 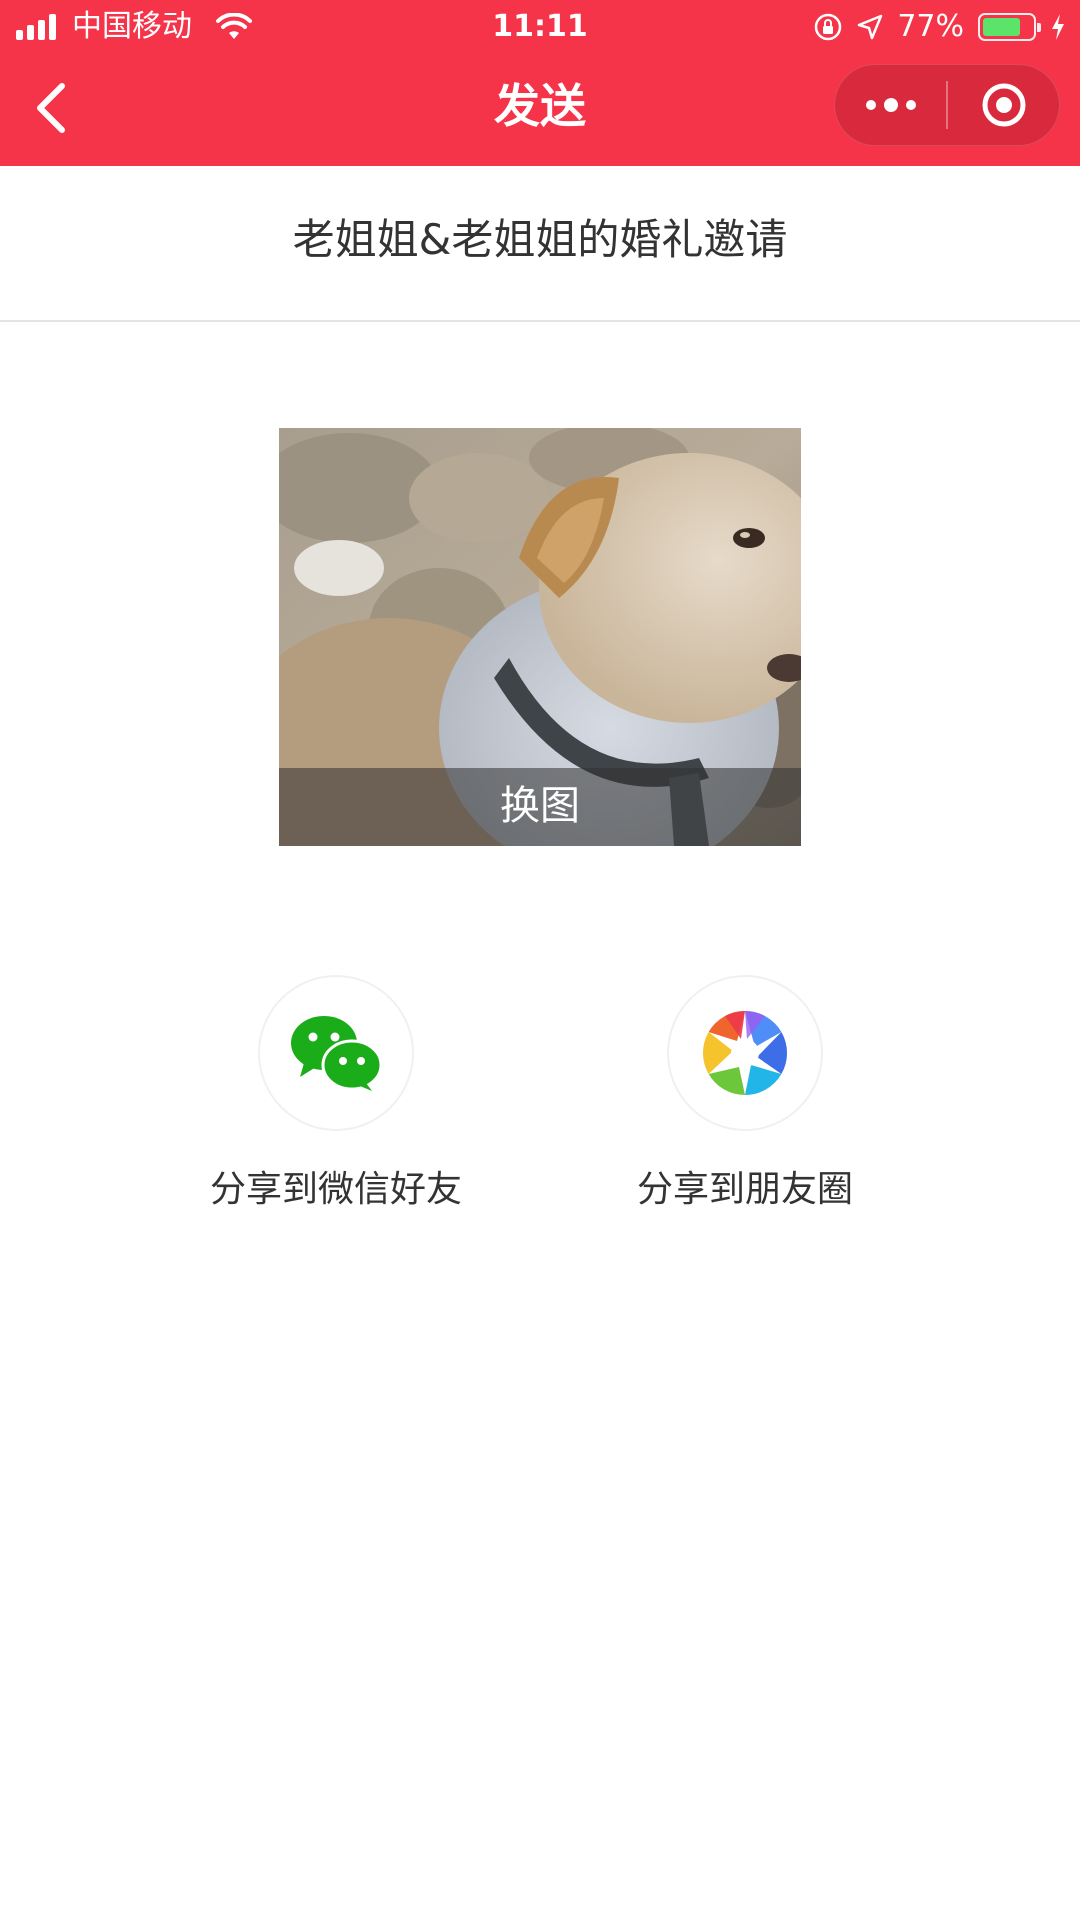 I want to click on chevron-left-icon, so click(x=51, y=108).